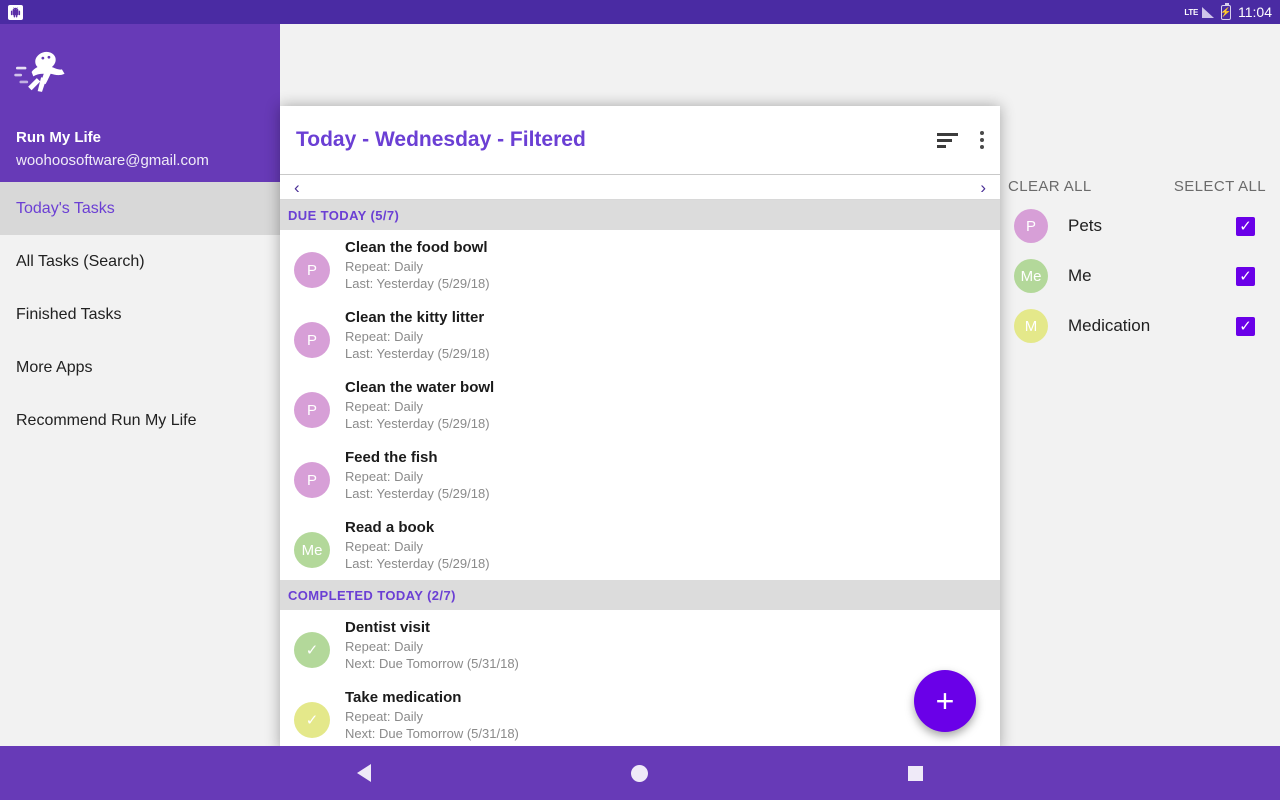 The image size is (1280, 800). What do you see at coordinates (69, 314) in the screenshot?
I see `sidebar-item-label: Finished Tasks` at bounding box center [69, 314].